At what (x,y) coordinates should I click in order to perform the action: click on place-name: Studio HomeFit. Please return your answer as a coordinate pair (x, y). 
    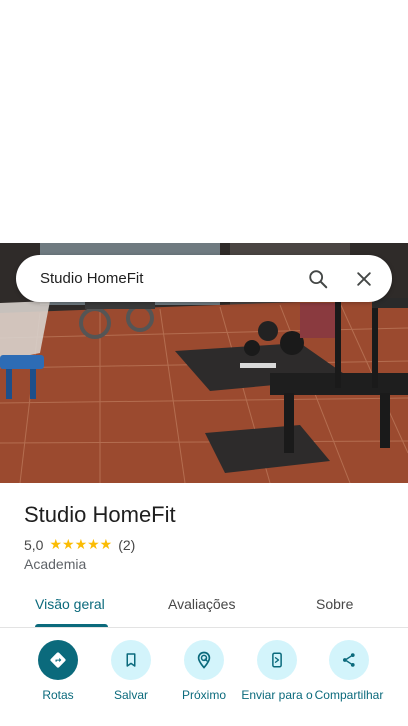
    Looking at the image, I should click on (100, 514).